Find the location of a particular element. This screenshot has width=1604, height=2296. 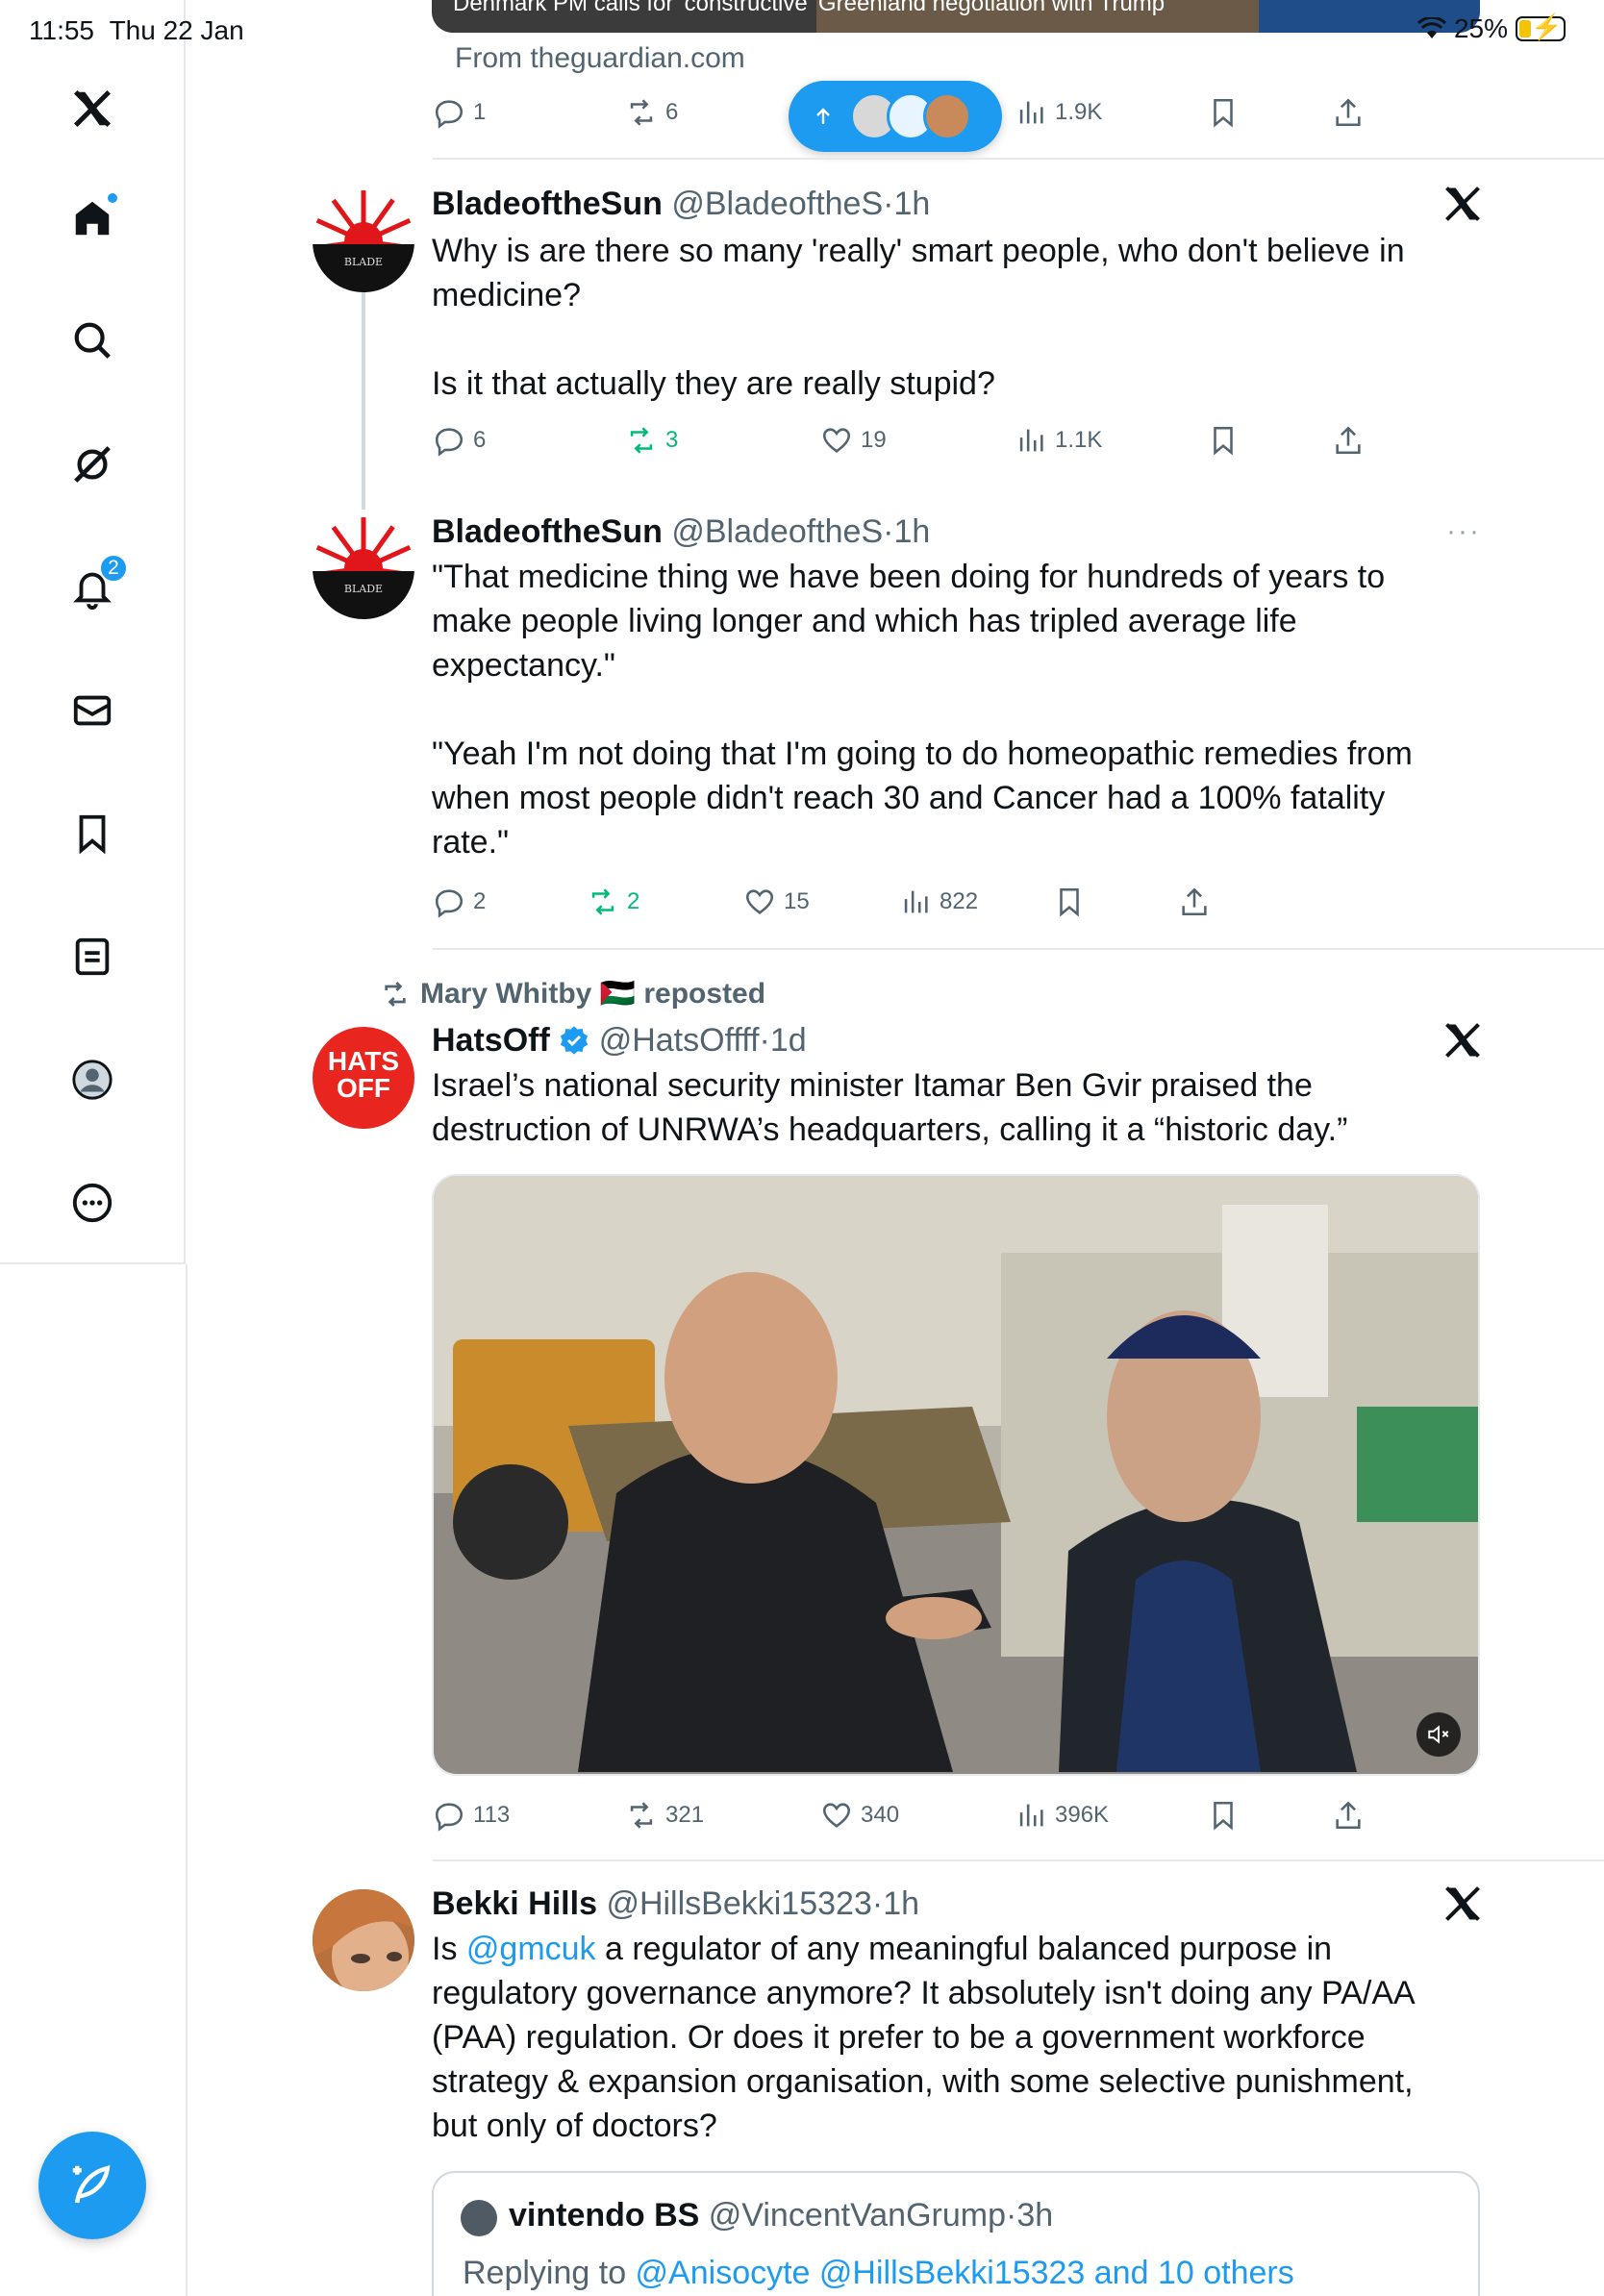

new-posts-pill is located at coordinates (895, 116).